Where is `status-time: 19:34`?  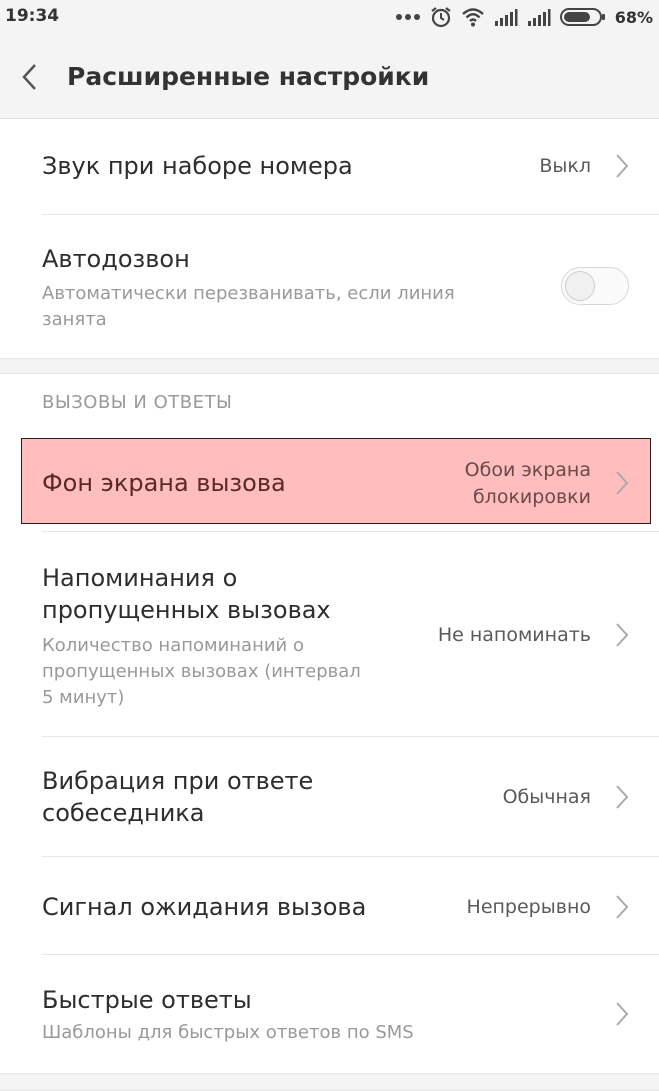
status-time: 19:34 is located at coordinates (32, 16).